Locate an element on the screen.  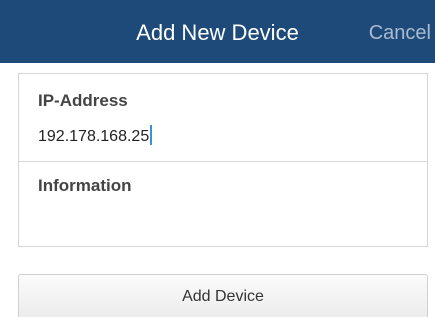
cancel-button: Cancel is located at coordinates (400, 31).